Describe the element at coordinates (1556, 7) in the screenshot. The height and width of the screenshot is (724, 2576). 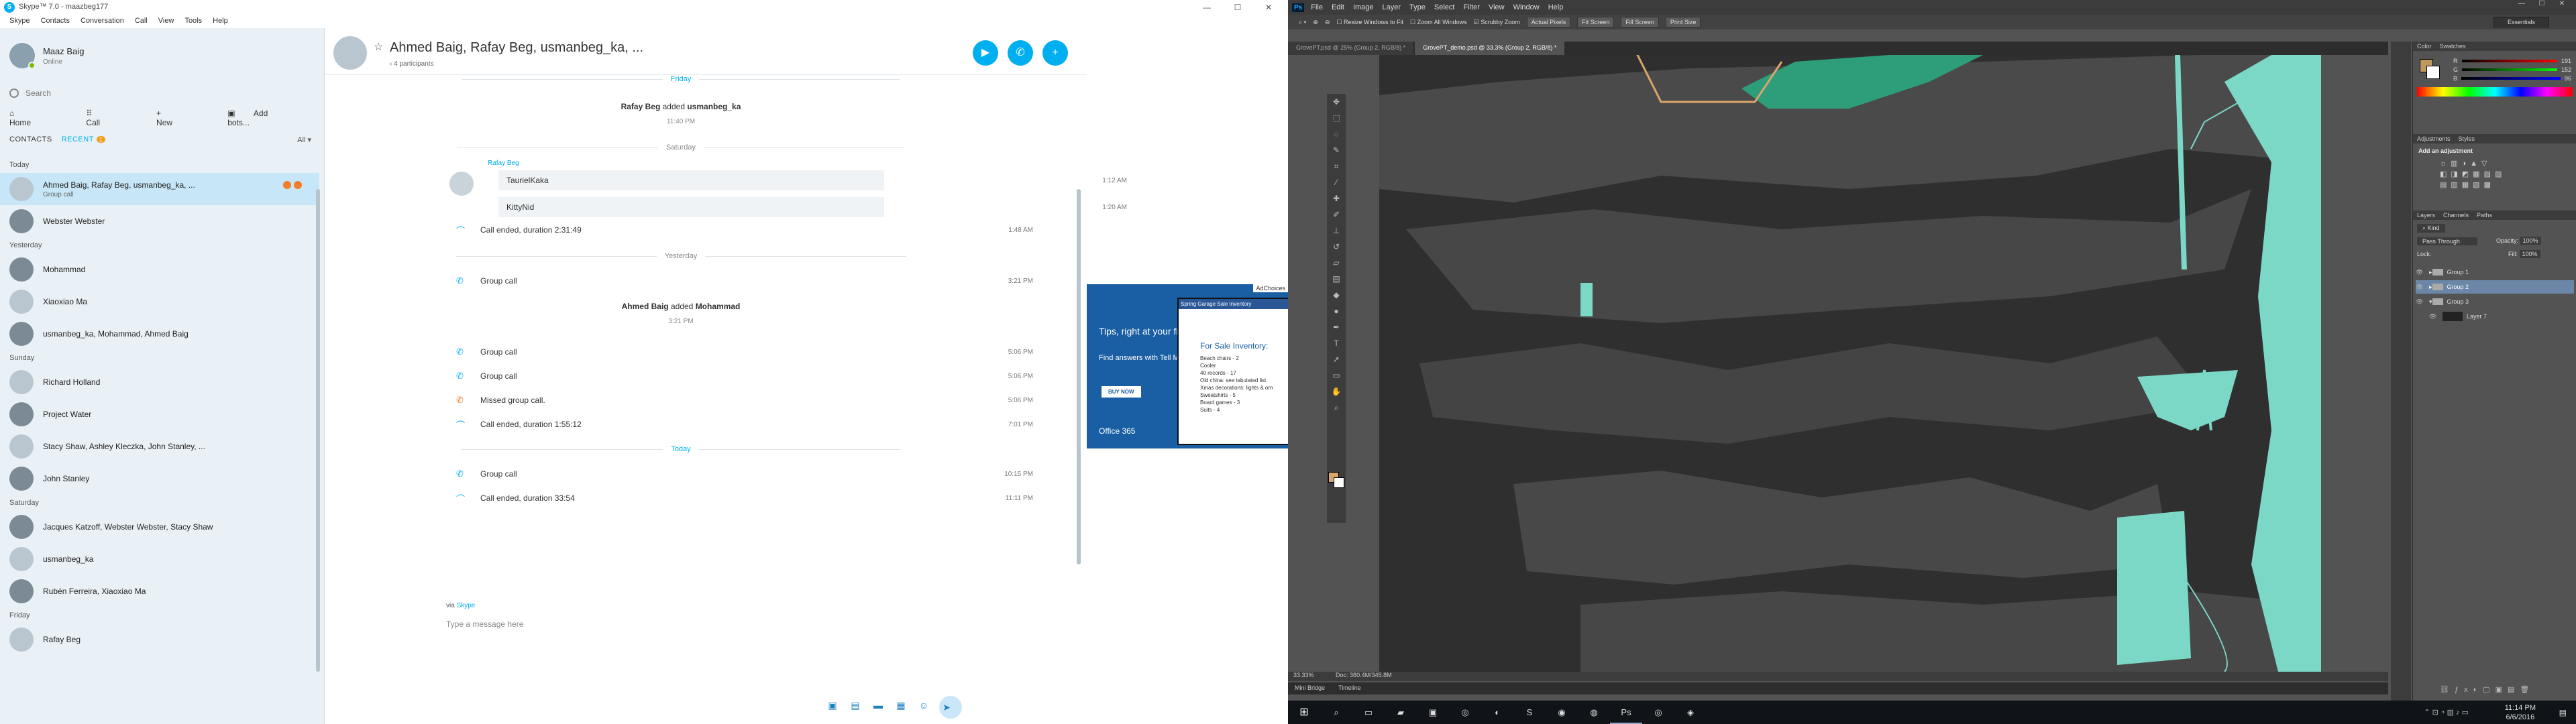
I see `ps-menu-help: Help` at that location.